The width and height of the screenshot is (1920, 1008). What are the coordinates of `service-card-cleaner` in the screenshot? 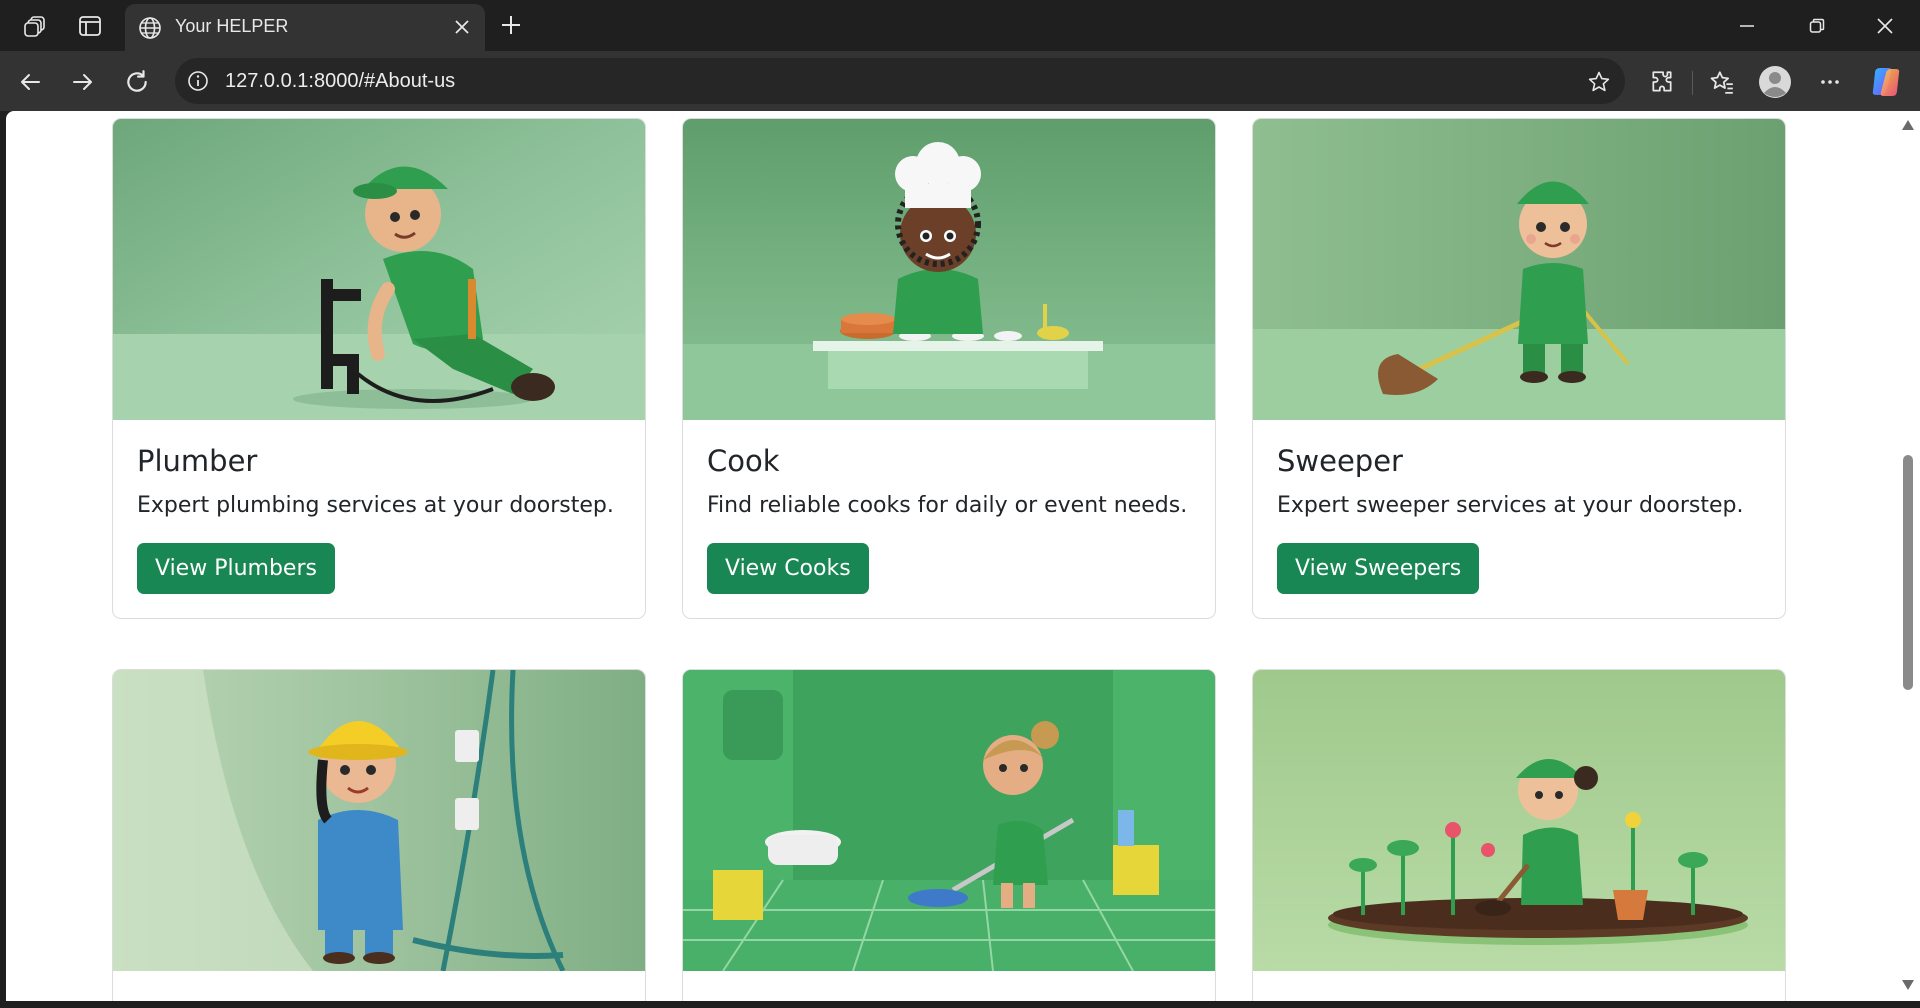 It's located at (949, 835).